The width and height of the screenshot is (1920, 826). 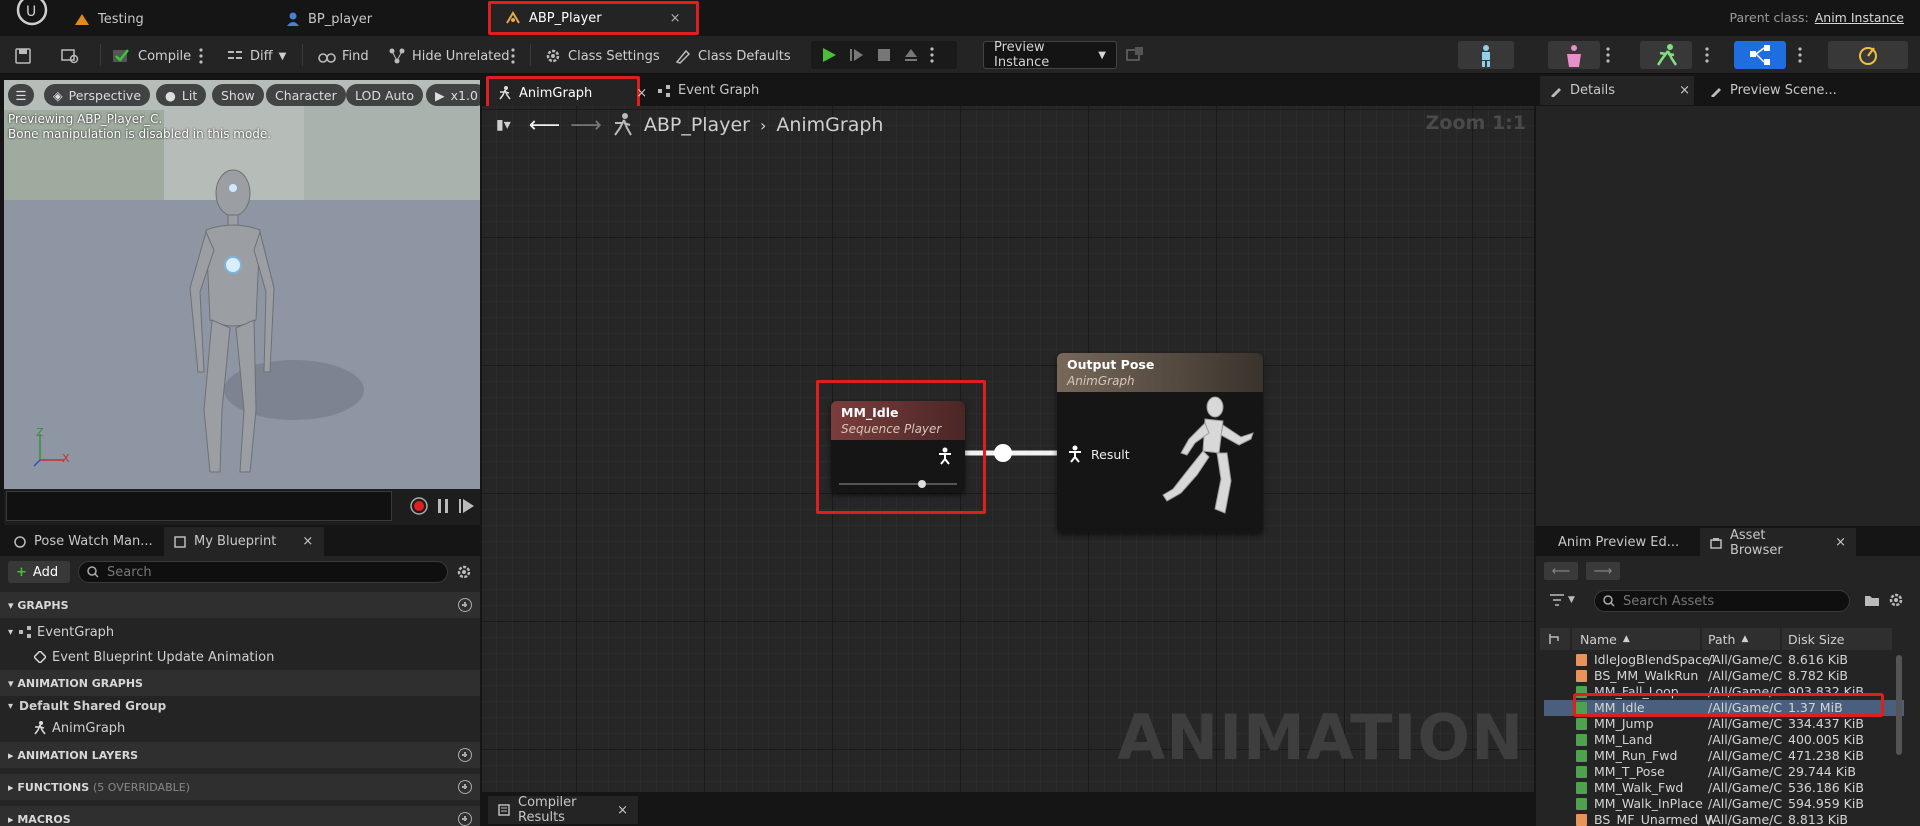 I want to click on hide-options-icon, so click(x=513, y=56).